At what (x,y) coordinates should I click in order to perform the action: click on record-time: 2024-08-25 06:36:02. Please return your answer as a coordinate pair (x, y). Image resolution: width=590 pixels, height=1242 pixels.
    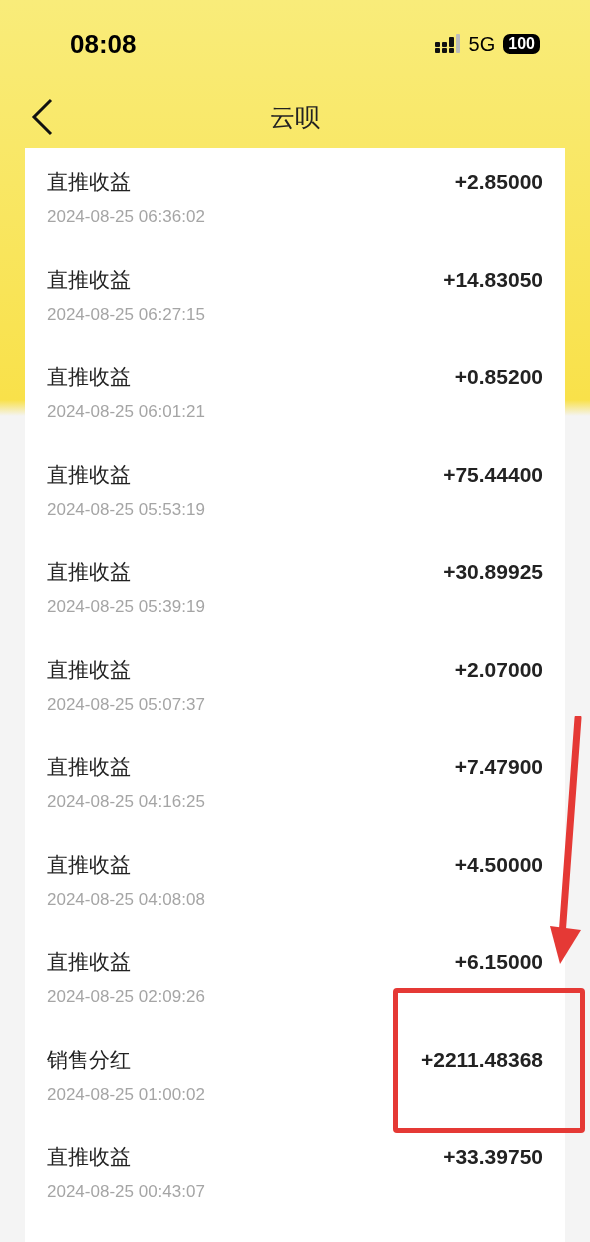
    Looking at the image, I should click on (126, 216).